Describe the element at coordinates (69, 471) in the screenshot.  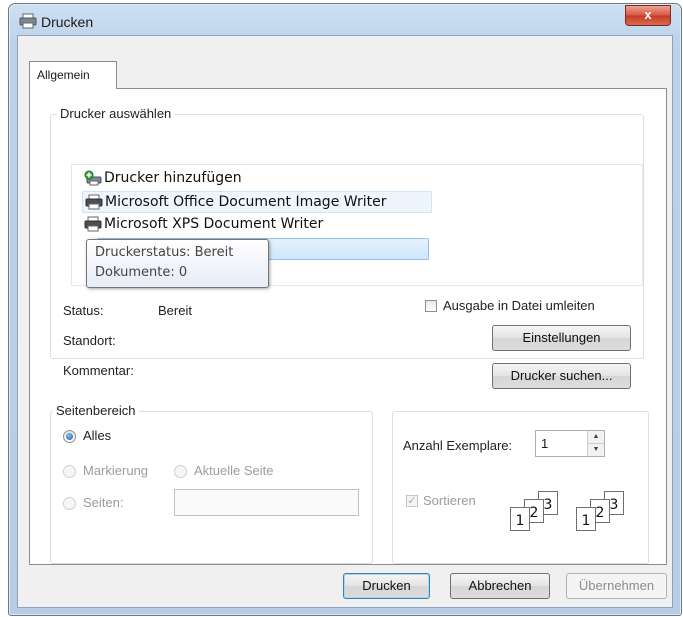
I see `radio-selection` at that location.